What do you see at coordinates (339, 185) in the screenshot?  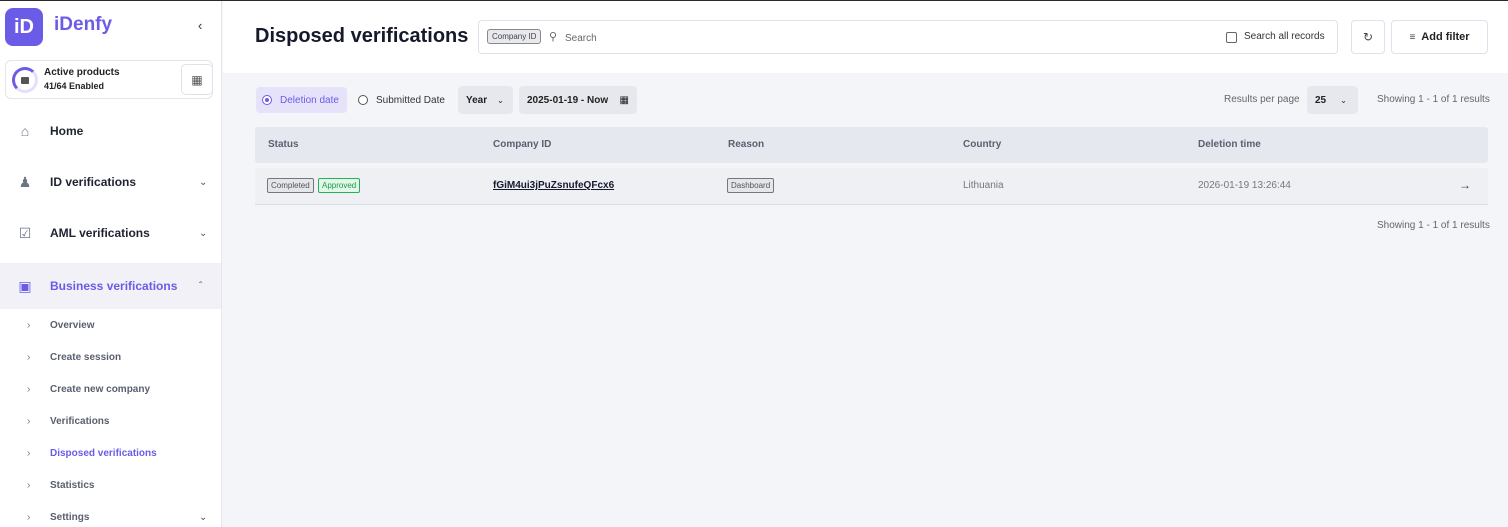 I see `status-badge-approved: Approved` at bounding box center [339, 185].